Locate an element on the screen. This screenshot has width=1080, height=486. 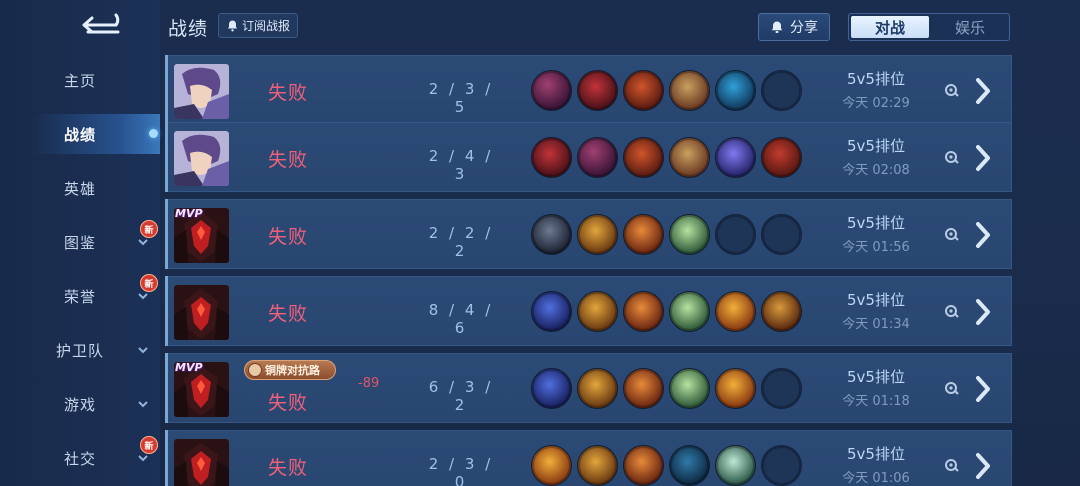
match-time: 今天 01:56 is located at coordinates (876, 247).